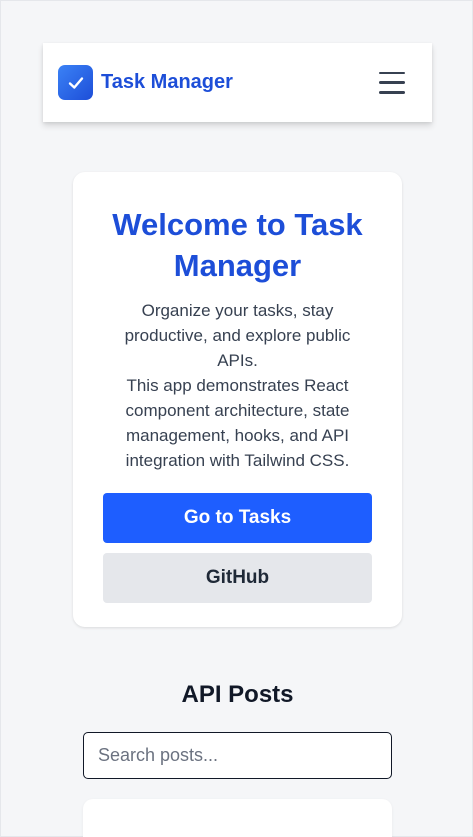 This screenshot has width=473, height=837. I want to click on brand: Task Manager, so click(145, 82).